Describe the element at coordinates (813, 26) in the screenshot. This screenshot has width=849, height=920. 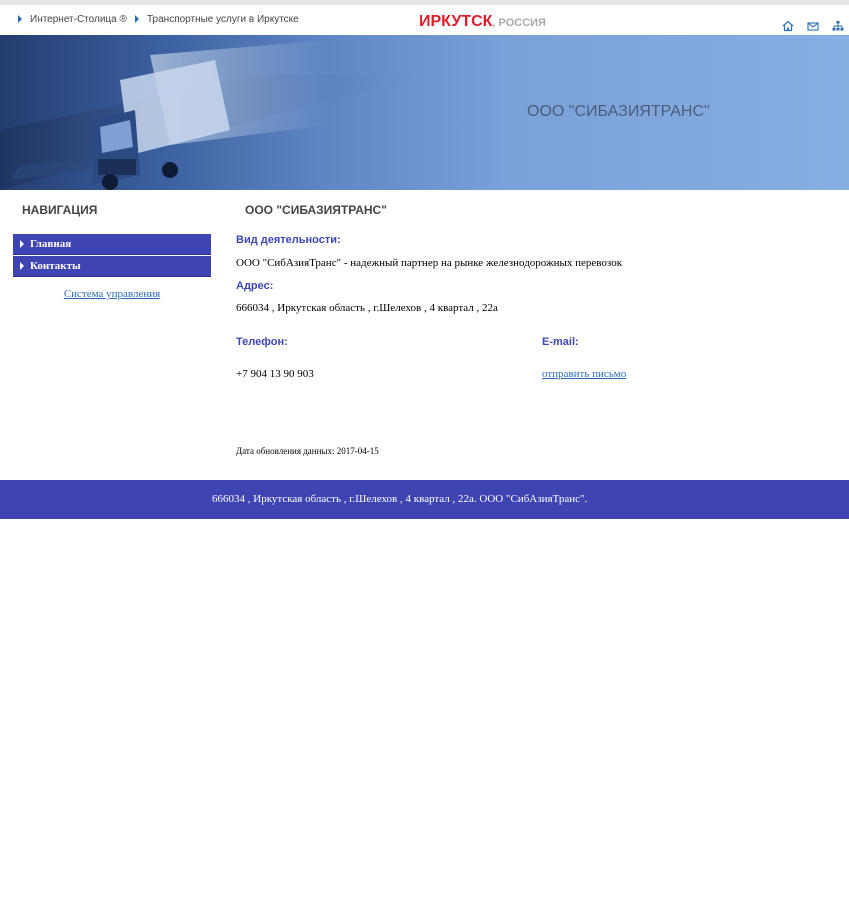
I see `mail-icon` at that location.